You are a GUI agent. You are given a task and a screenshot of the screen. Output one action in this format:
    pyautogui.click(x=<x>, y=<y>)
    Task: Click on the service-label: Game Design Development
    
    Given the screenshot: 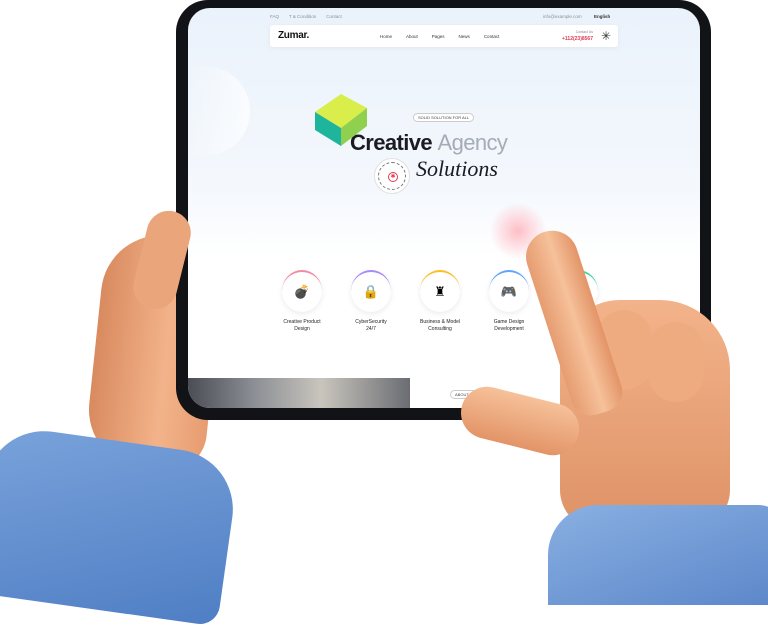 What is the action you would take?
    pyautogui.click(x=509, y=326)
    